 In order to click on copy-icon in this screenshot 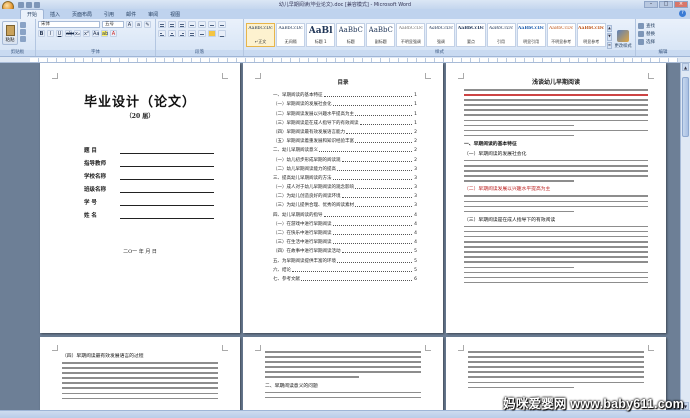, I will do `click(23, 32)`.